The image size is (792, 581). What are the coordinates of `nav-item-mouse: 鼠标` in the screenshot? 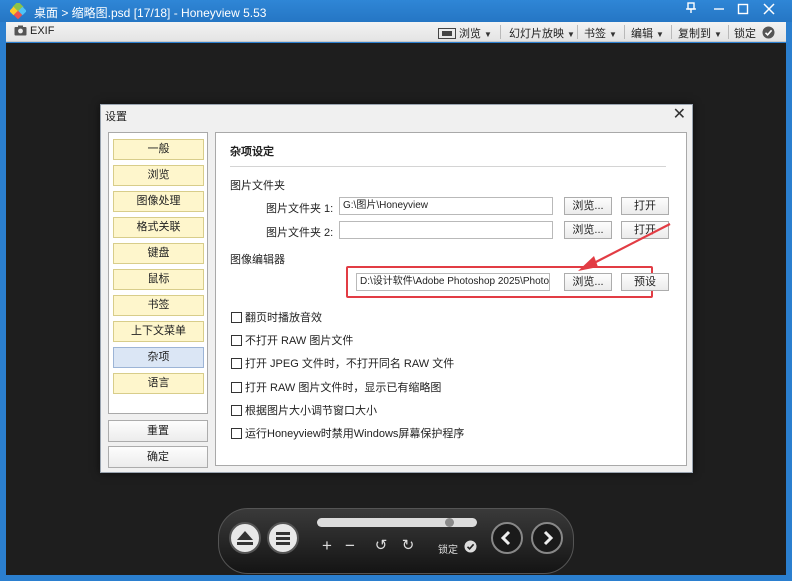 It's located at (158, 279).